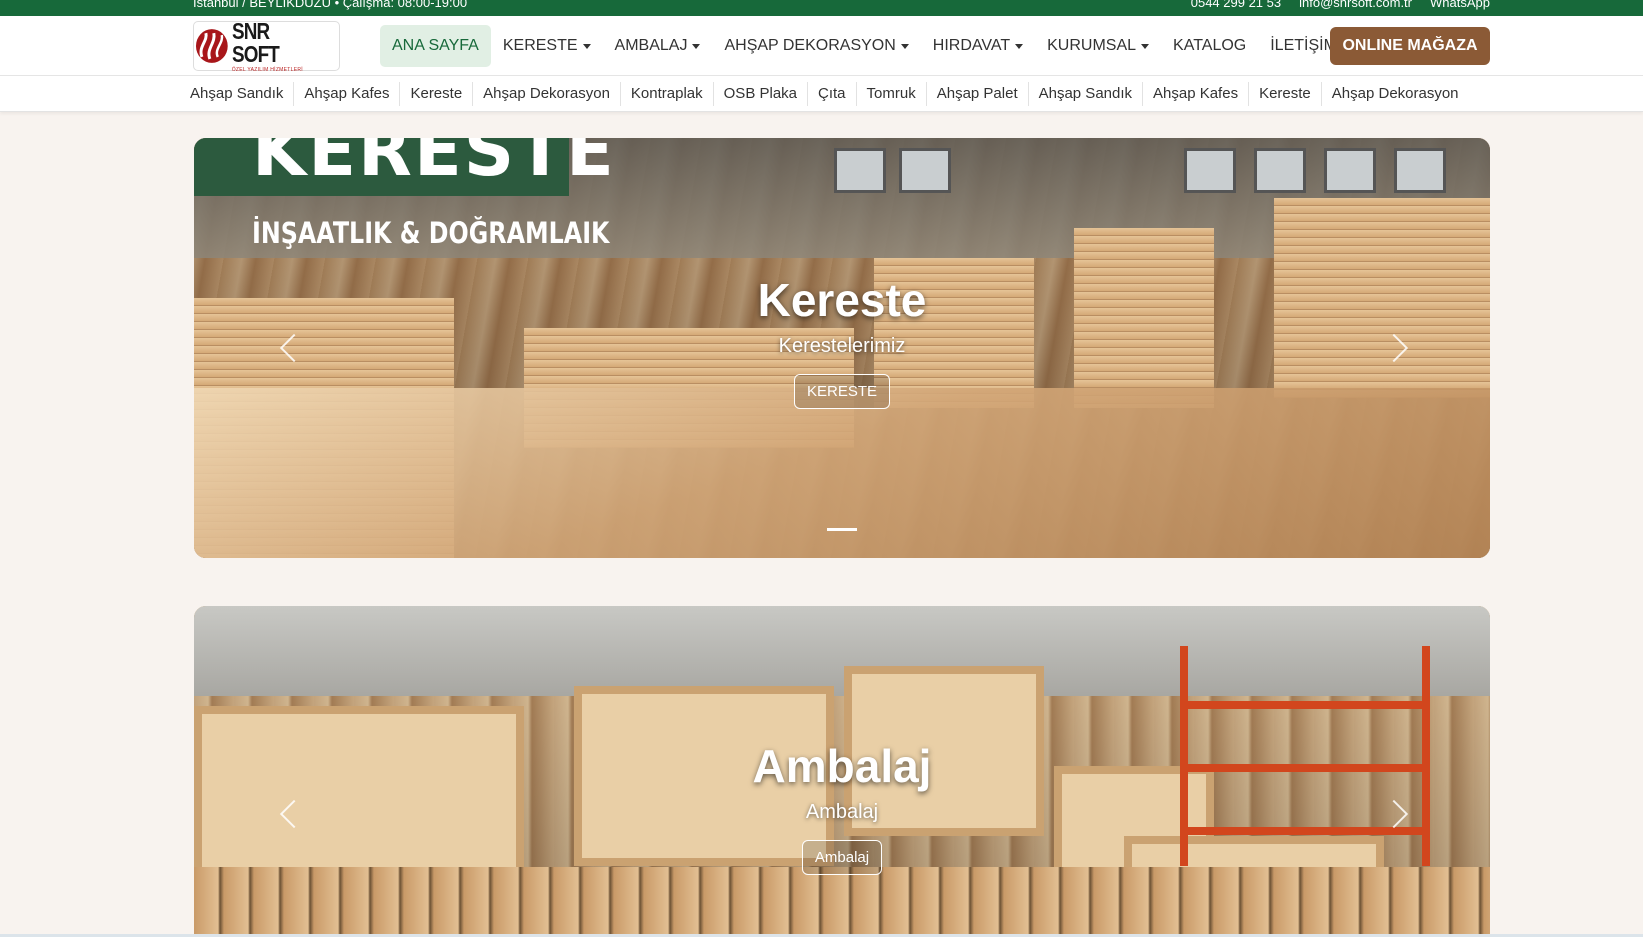 The image size is (1643, 937). Describe the element at coordinates (842, 812) in the screenshot. I see `slide-subtitle: Ambalaj` at that location.